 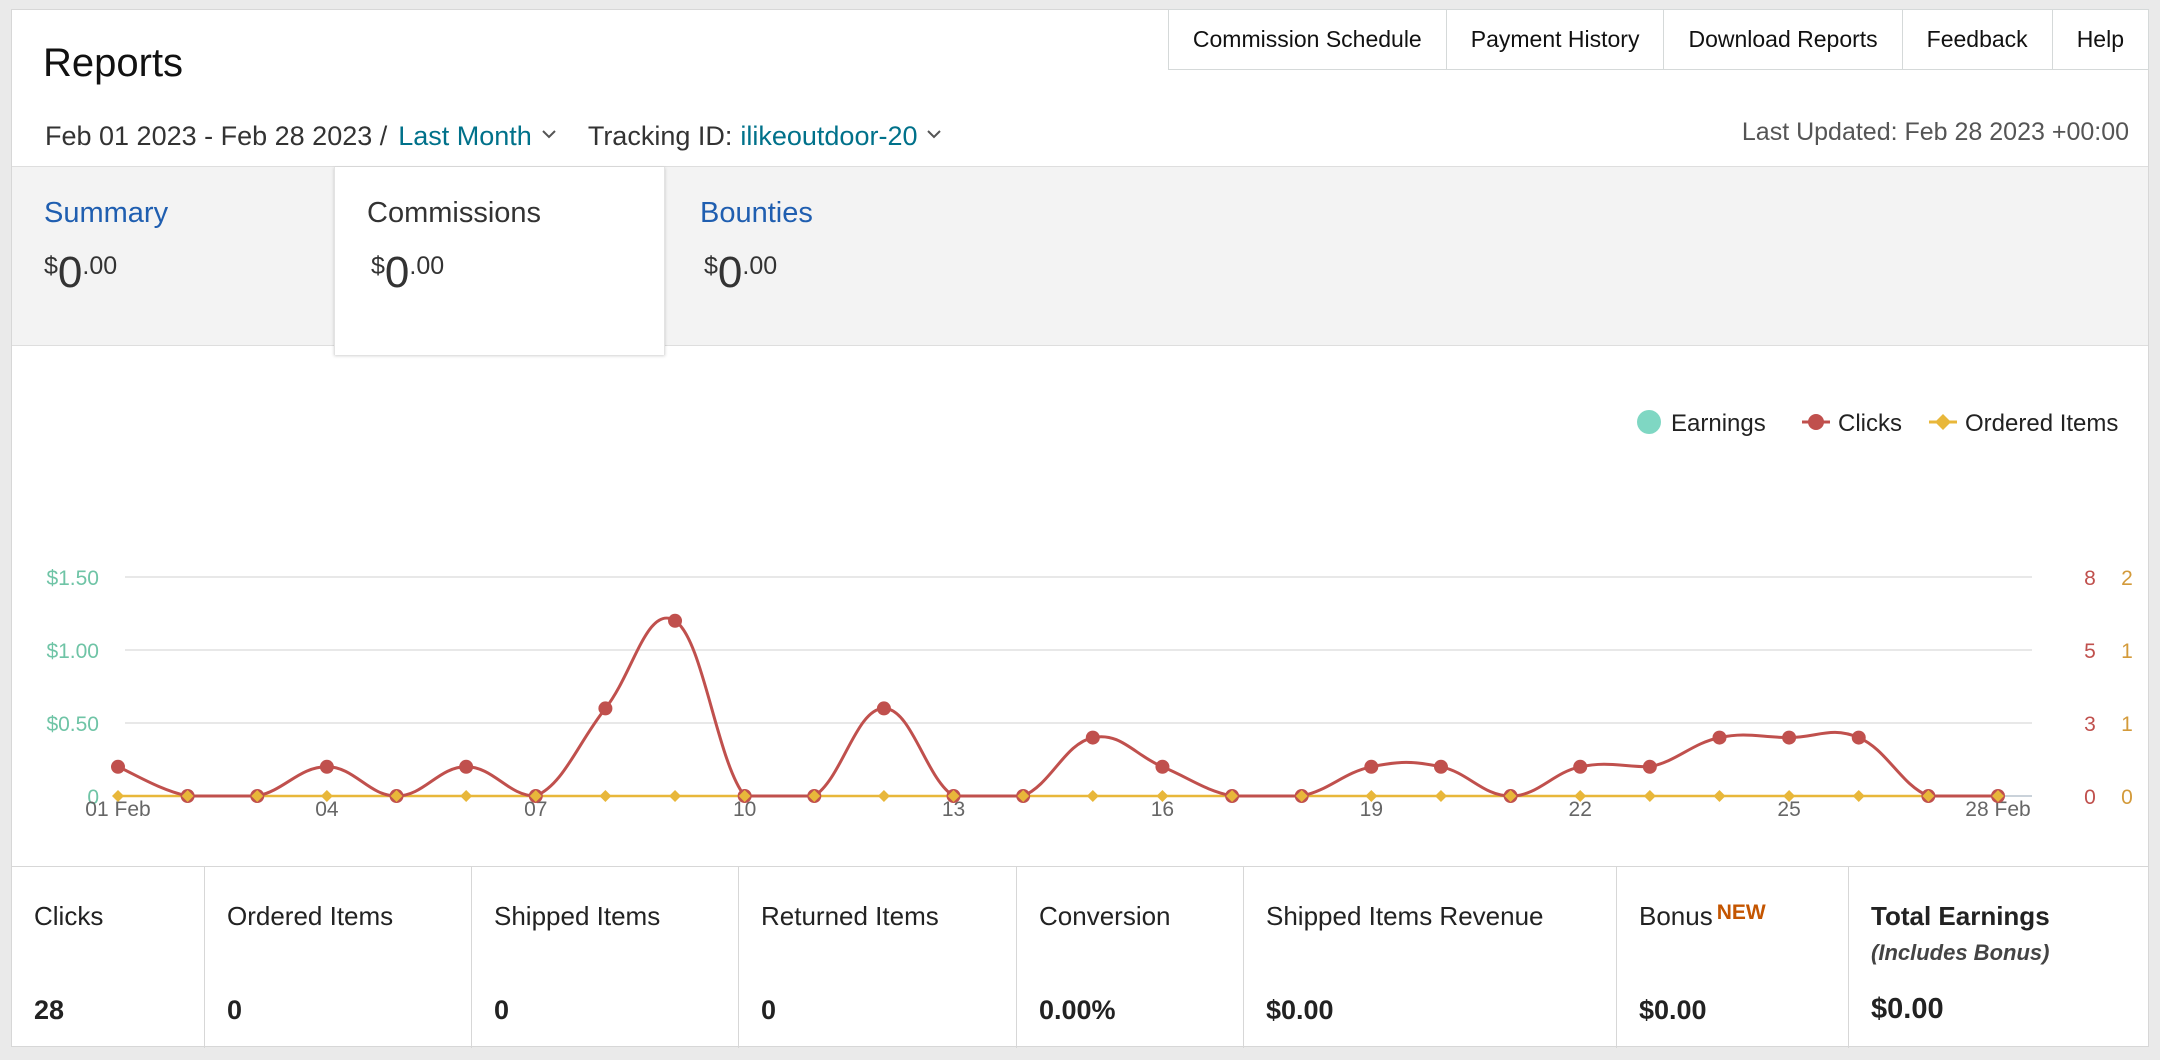 What do you see at coordinates (72, 724) in the screenshot?
I see `left-axis-tick: $0.50` at bounding box center [72, 724].